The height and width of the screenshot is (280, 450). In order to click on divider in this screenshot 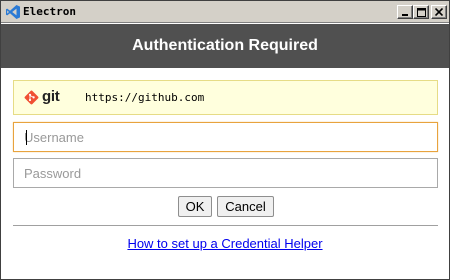, I will do `click(225, 225)`.